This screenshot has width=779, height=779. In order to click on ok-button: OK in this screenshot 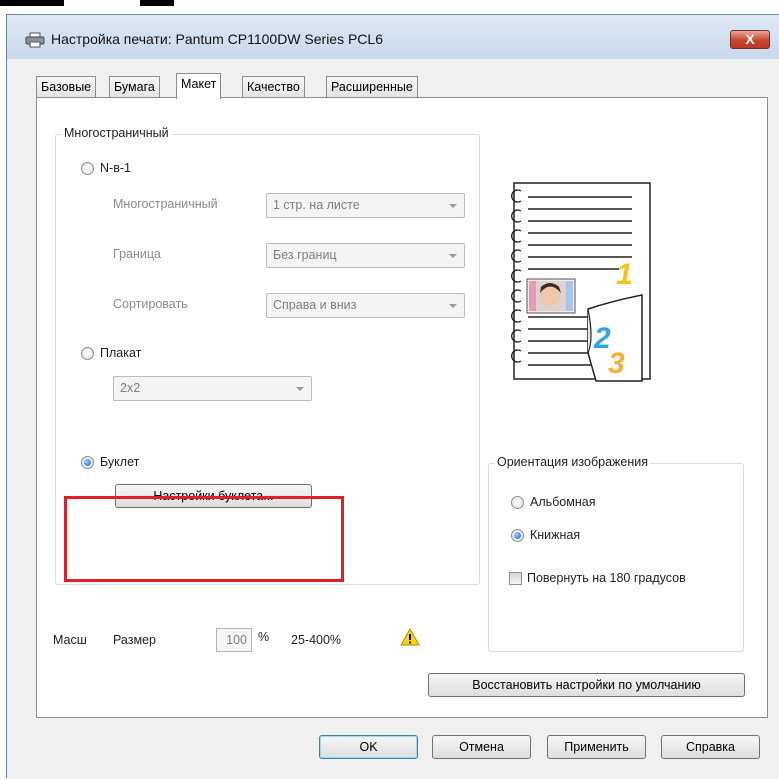, I will do `click(368, 747)`.